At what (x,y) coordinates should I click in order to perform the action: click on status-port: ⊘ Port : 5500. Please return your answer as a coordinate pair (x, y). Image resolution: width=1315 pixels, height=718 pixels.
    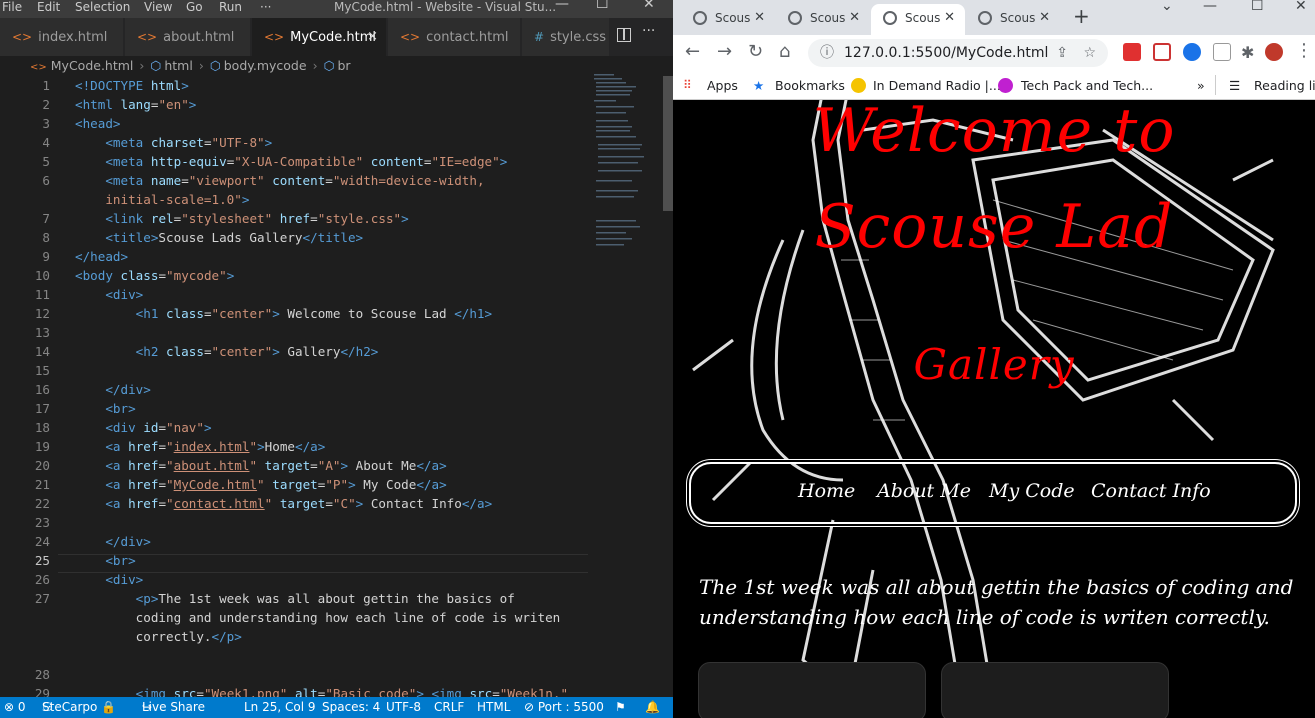
    Looking at the image, I should click on (564, 707).